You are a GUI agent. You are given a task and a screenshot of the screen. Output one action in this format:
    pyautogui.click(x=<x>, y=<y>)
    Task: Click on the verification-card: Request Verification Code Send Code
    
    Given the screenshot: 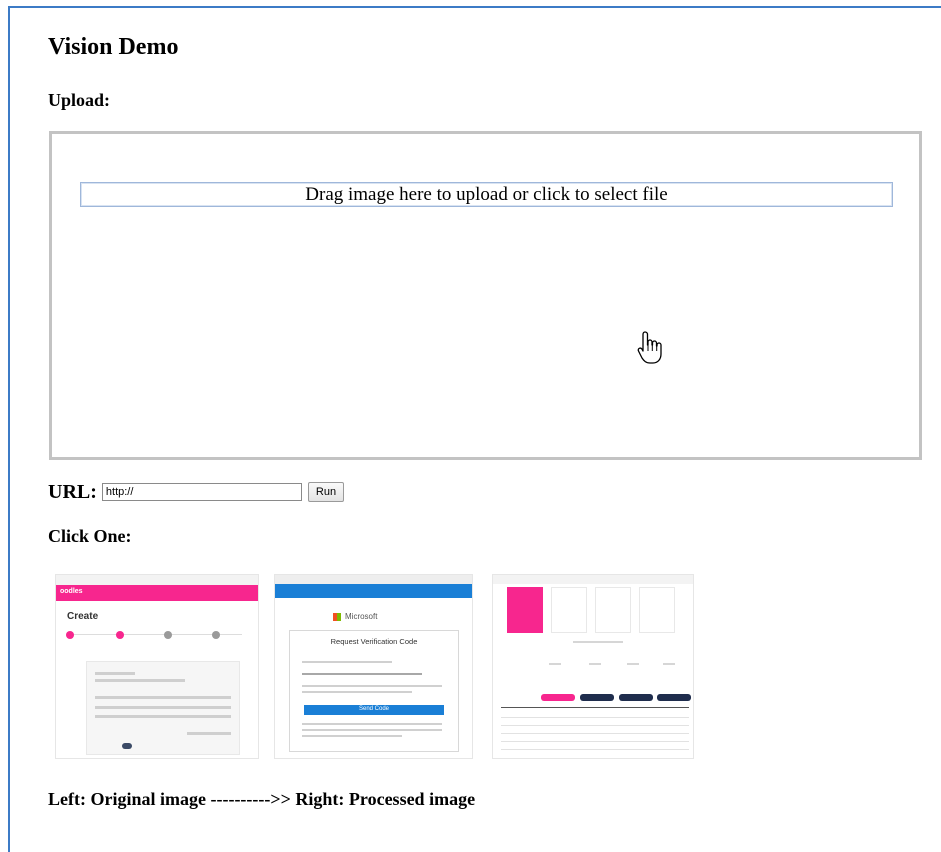 What is the action you would take?
    pyautogui.click(x=374, y=691)
    